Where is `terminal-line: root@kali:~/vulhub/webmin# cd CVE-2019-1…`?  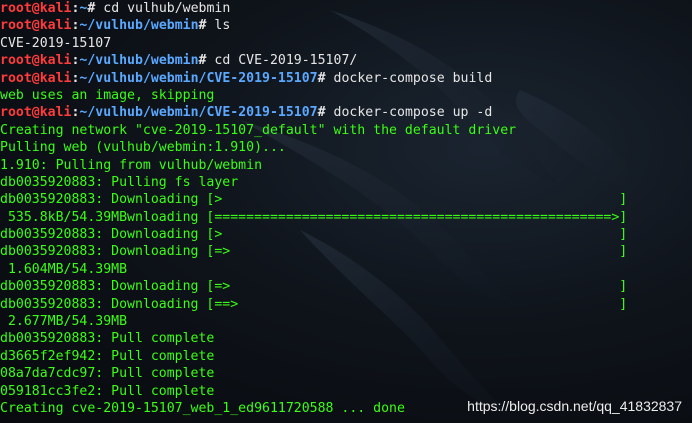 terminal-line: root@kali:~/vulhub/webmin# cd CVE-2019-1… is located at coordinates (313, 60).